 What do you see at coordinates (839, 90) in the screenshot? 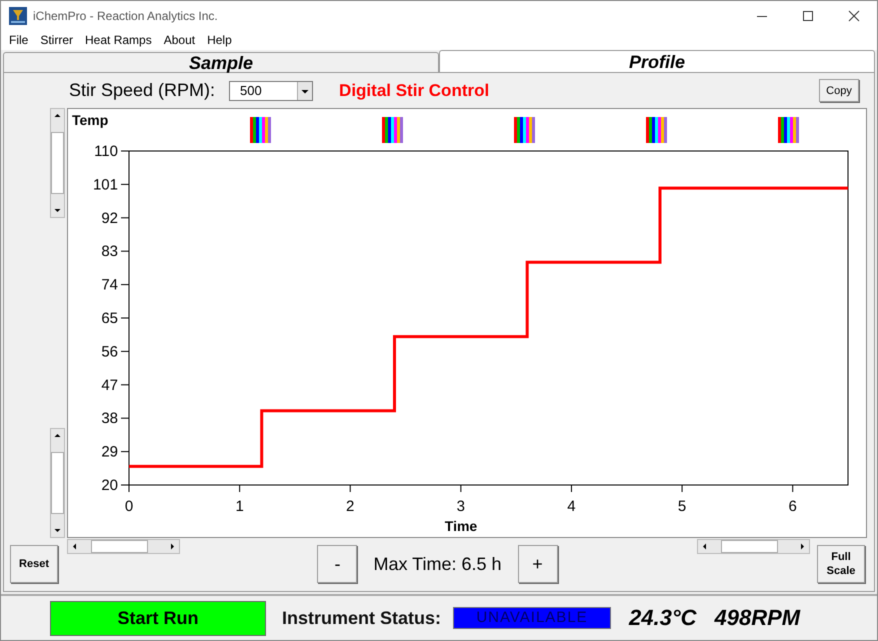
I see `copy-button: Copy` at bounding box center [839, 90].